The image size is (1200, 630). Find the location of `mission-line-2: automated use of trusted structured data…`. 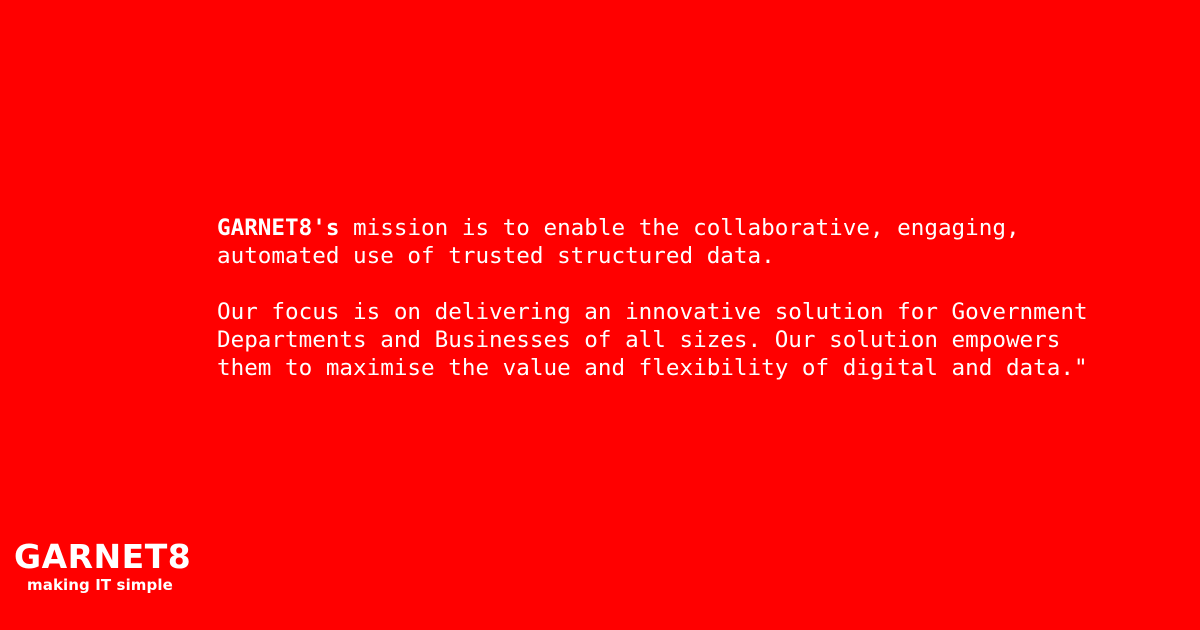

mission-line-2: automated use of trusted structured data… is located at coordinates (496, 256).